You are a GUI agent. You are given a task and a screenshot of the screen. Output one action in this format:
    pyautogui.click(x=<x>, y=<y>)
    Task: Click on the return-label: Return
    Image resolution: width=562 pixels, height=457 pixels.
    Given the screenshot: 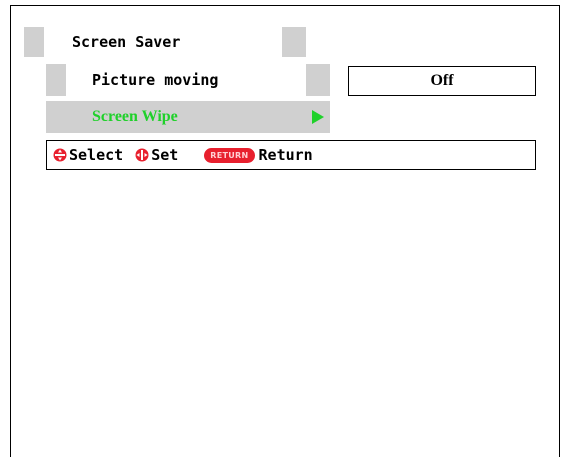 What is the action you would take?
    pyautogui.click(x=285, y=155)
    